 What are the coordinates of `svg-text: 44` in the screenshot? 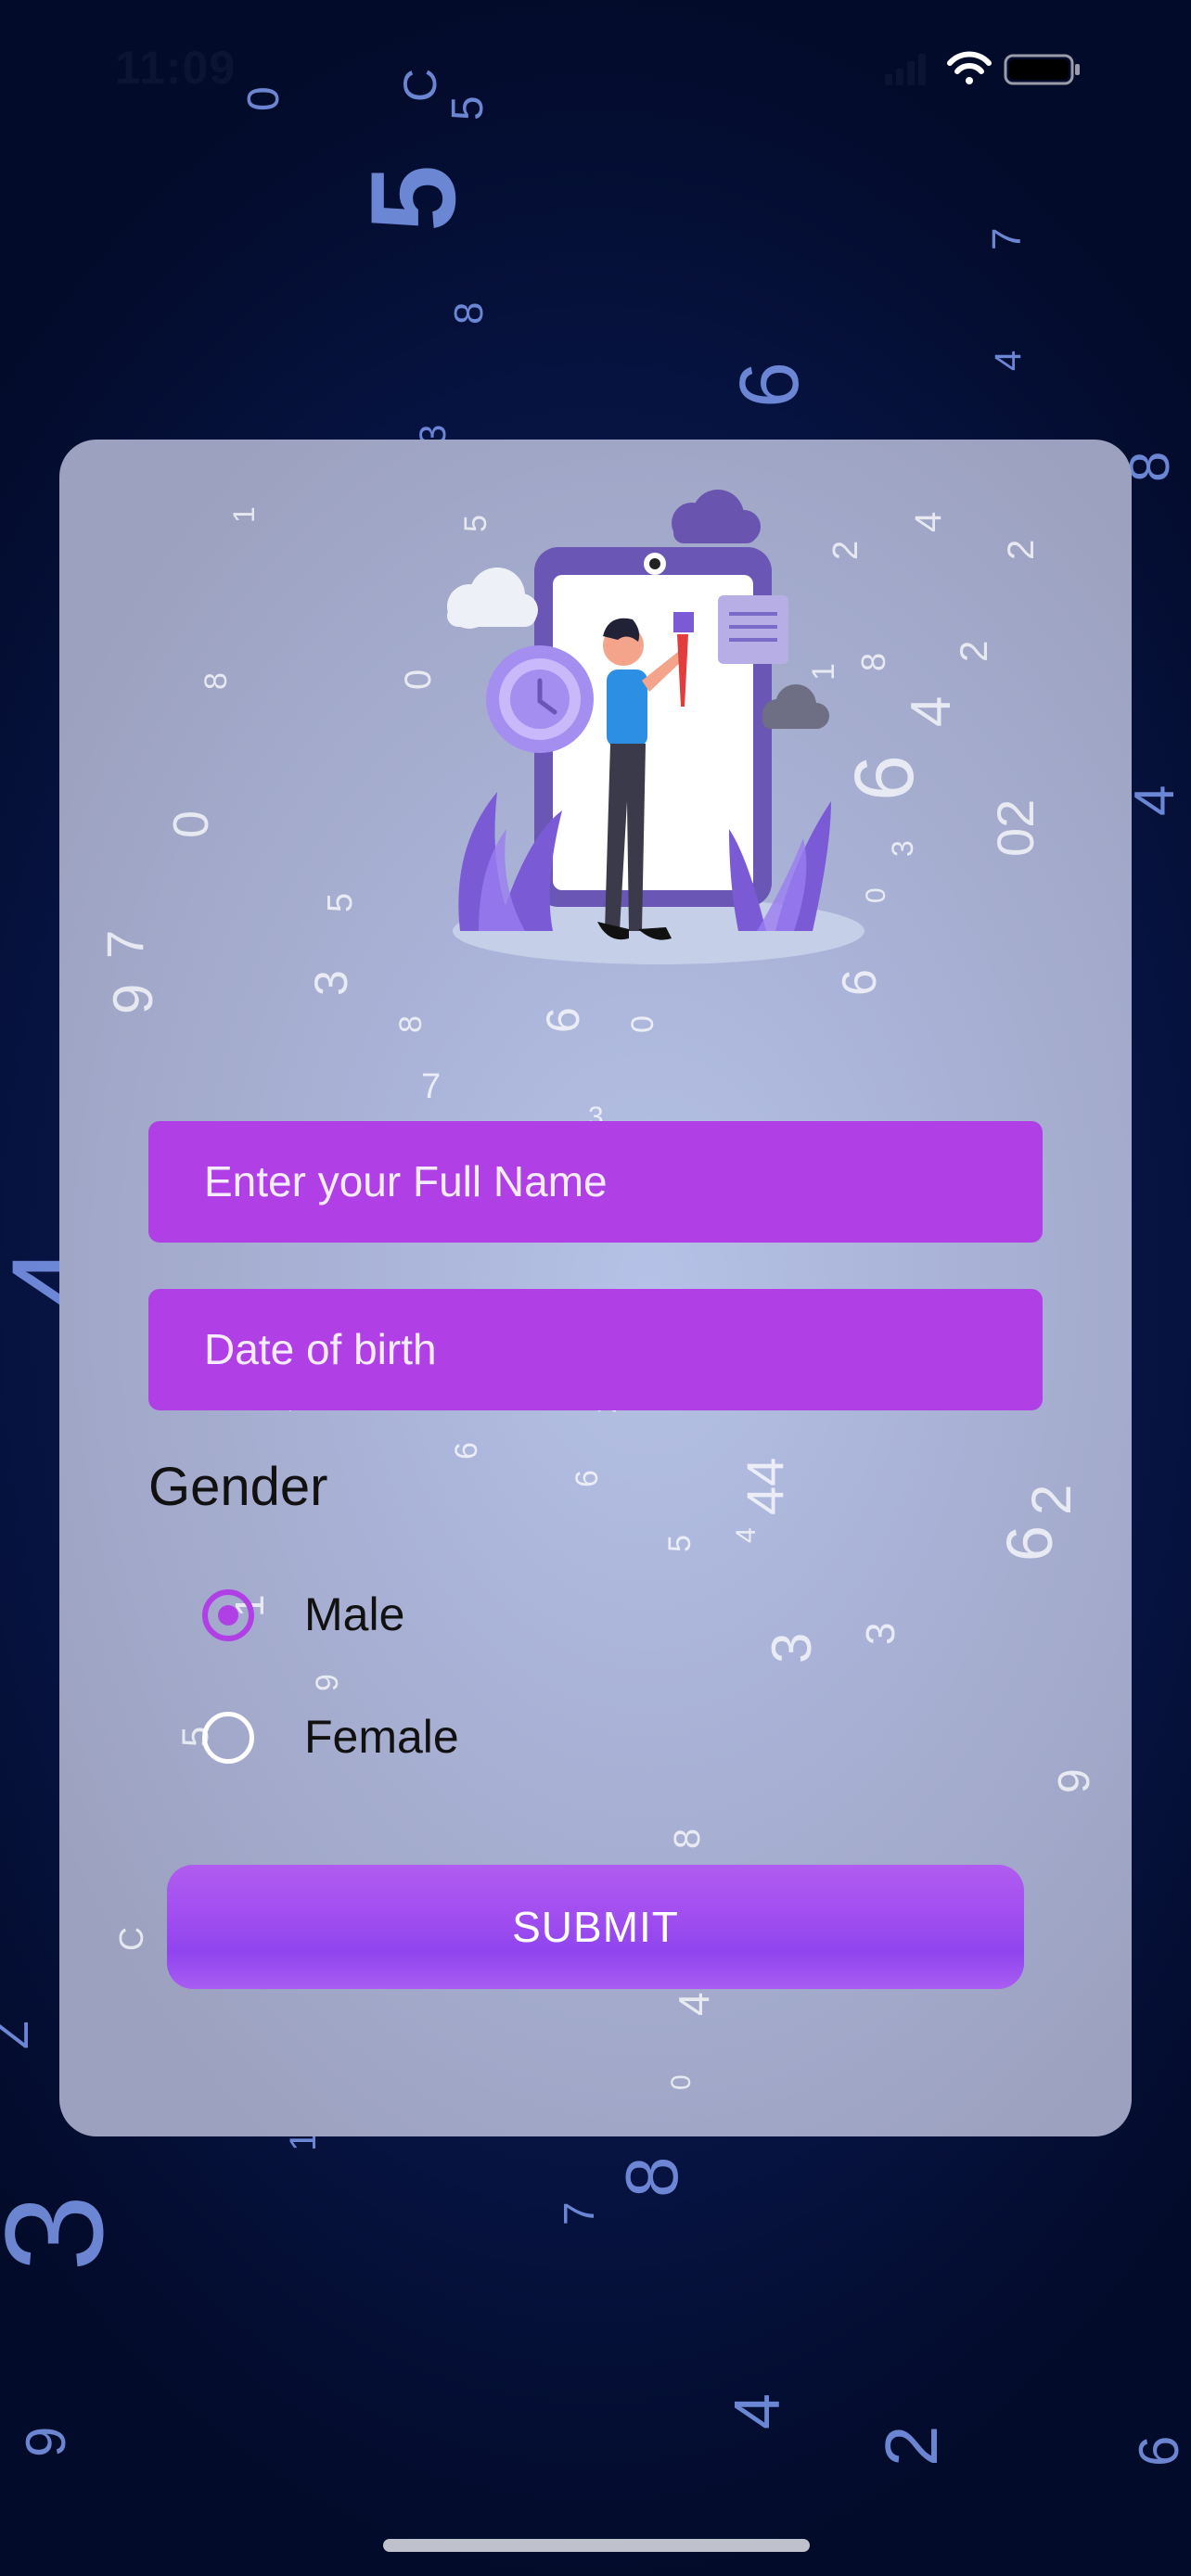 It's located at (765, 1486).